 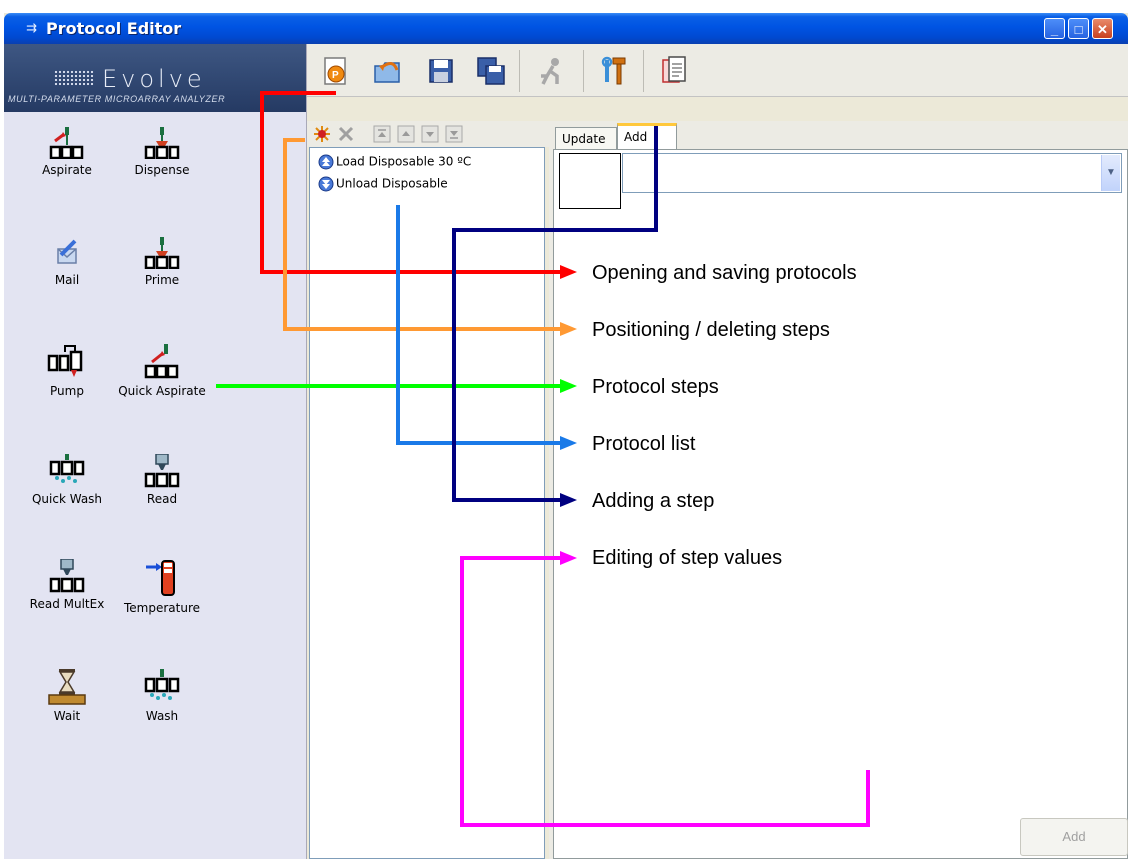 What do you see at coordinates (590, 181) in the screenshot?
I see `step-preview` at bounding box center [590, 181].